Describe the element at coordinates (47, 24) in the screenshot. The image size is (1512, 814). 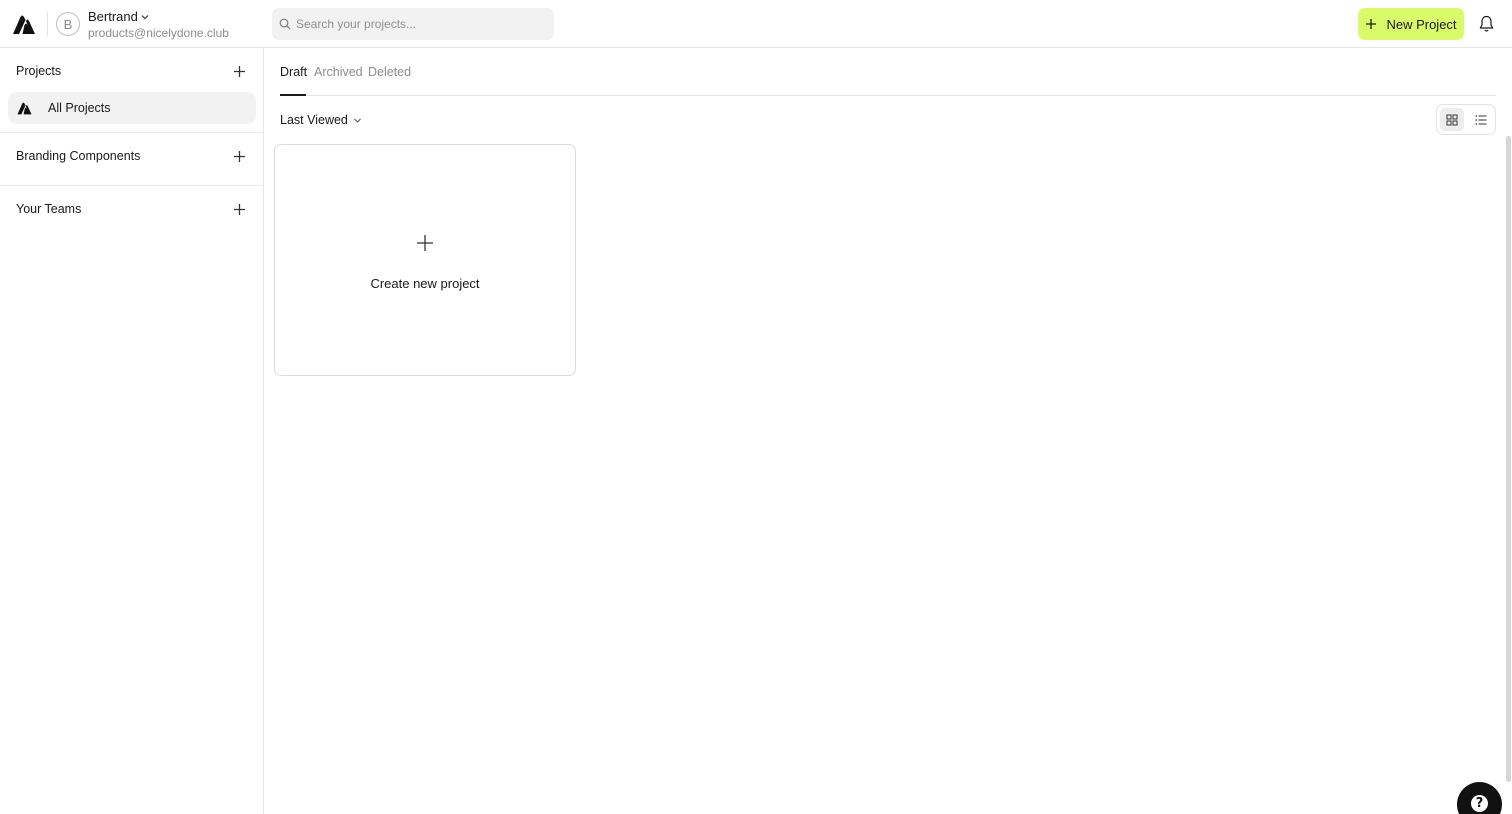
I see `header-divider` at that location.